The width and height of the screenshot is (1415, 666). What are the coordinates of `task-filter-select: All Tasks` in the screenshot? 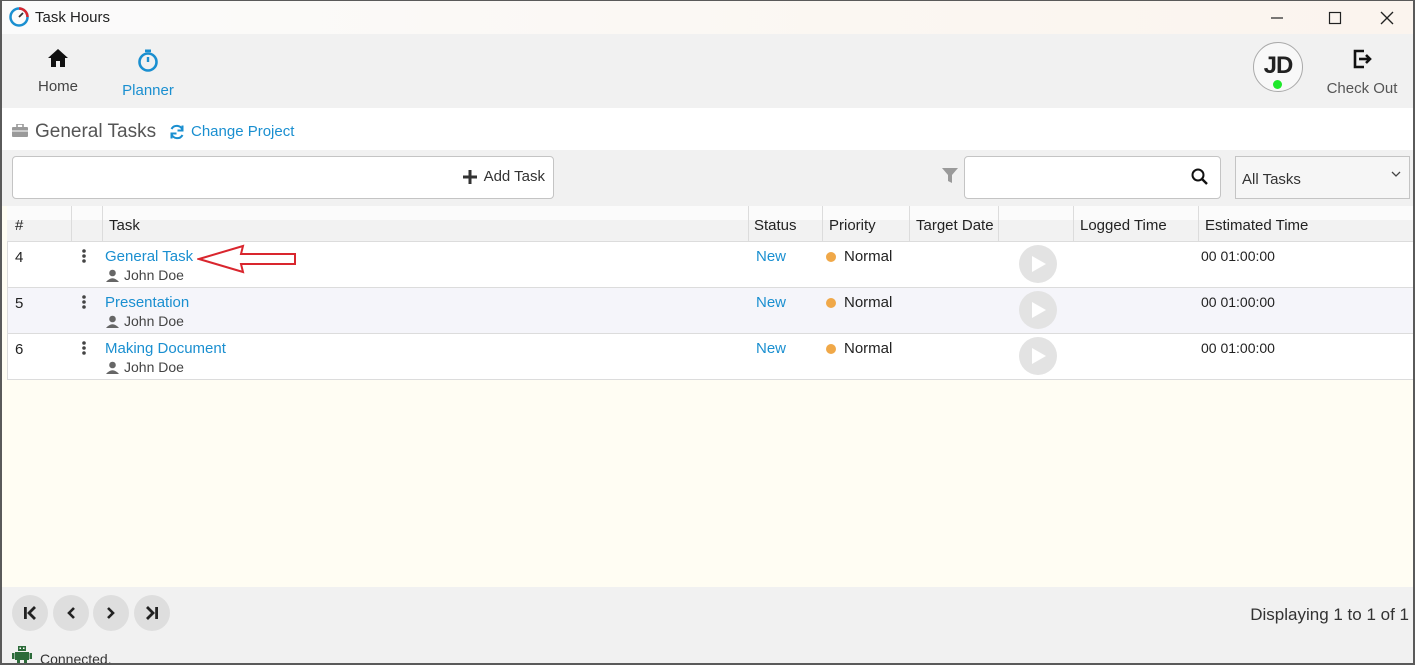 It's located at (1322, 177).